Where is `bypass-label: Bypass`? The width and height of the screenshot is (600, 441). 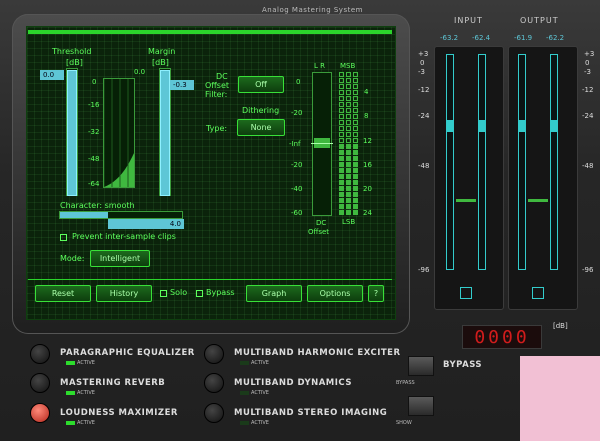
bypass-label: Bypass is located at coordinates (220, 292).